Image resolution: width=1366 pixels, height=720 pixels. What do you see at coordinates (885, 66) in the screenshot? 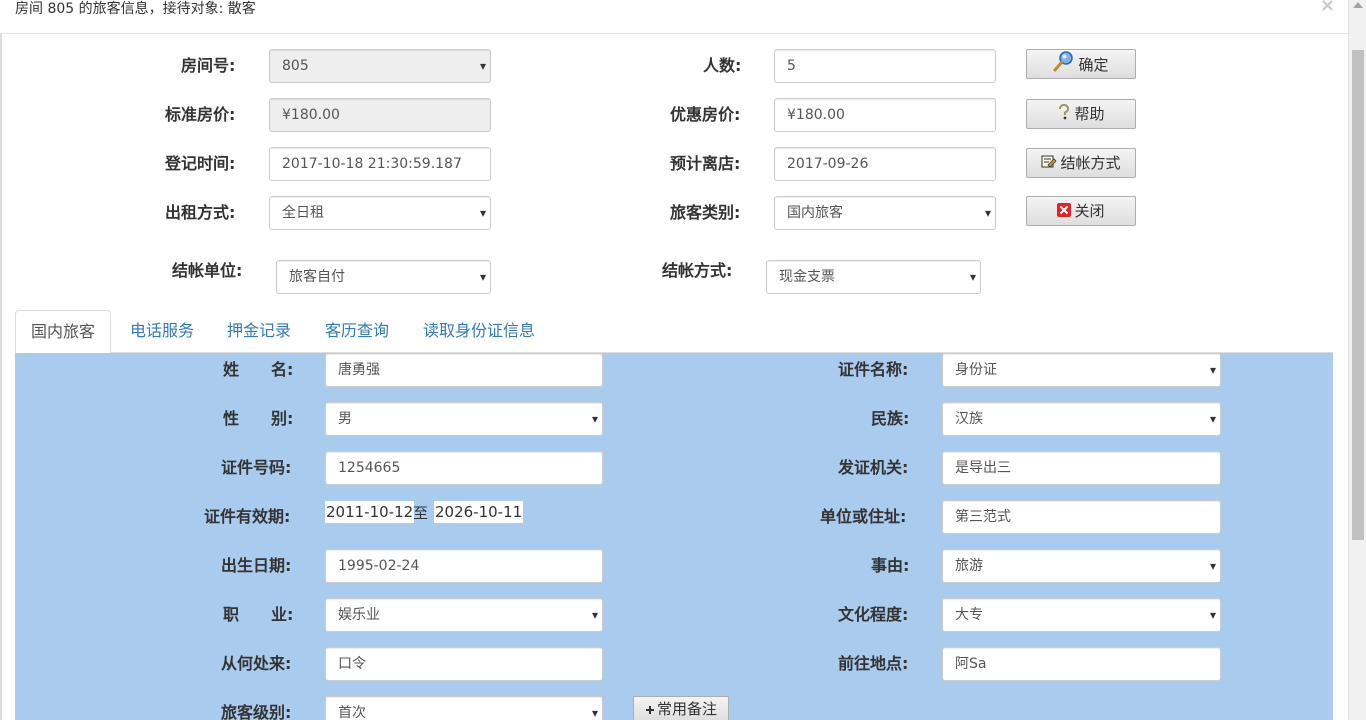
I see `people-field: 5` at bounding box center [885, 66].